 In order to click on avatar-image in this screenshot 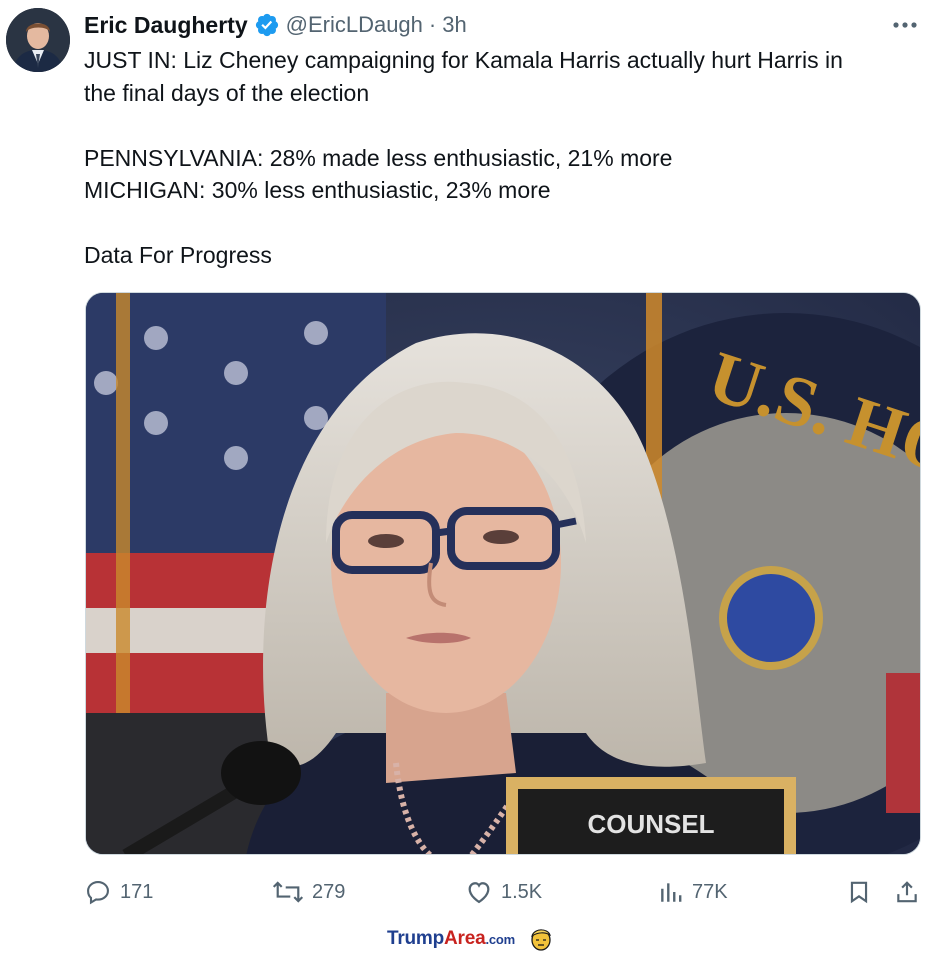, I will do `click(38, 40)`.